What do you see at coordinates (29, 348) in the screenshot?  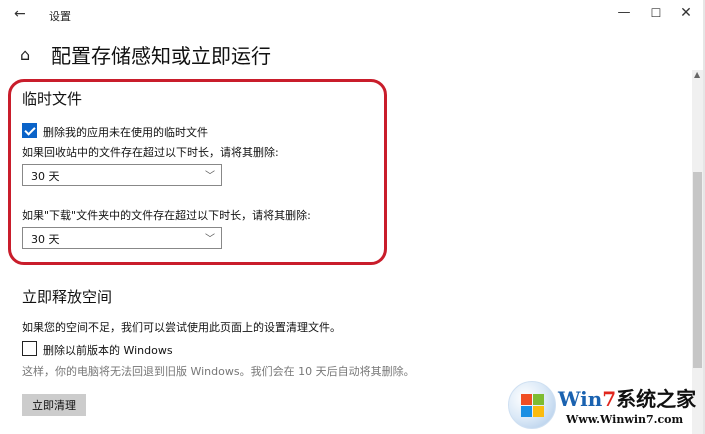 I see `delete-previous-windows-checkbox` at bounding box center [29, 348].